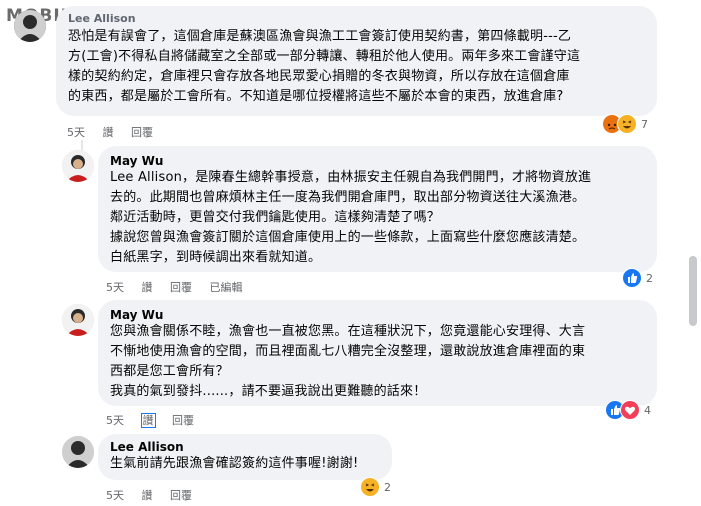  I want to click on love-icon, so click(630, 410).